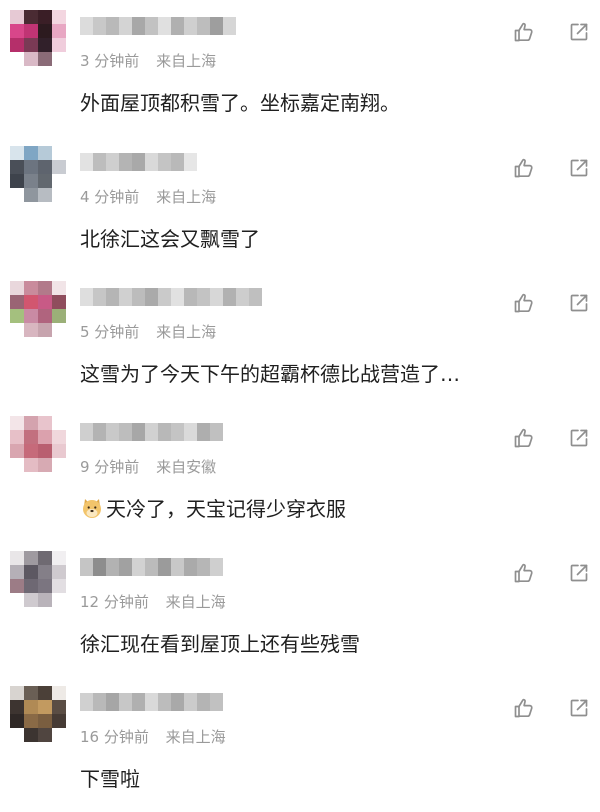 The width and height of the screenshot is (600, 812). What do you see at coordinates (148, 61) in the screenshot?
I see `comment-meta: 3 分钟前 来自上海` at bounding box center [148, 61].